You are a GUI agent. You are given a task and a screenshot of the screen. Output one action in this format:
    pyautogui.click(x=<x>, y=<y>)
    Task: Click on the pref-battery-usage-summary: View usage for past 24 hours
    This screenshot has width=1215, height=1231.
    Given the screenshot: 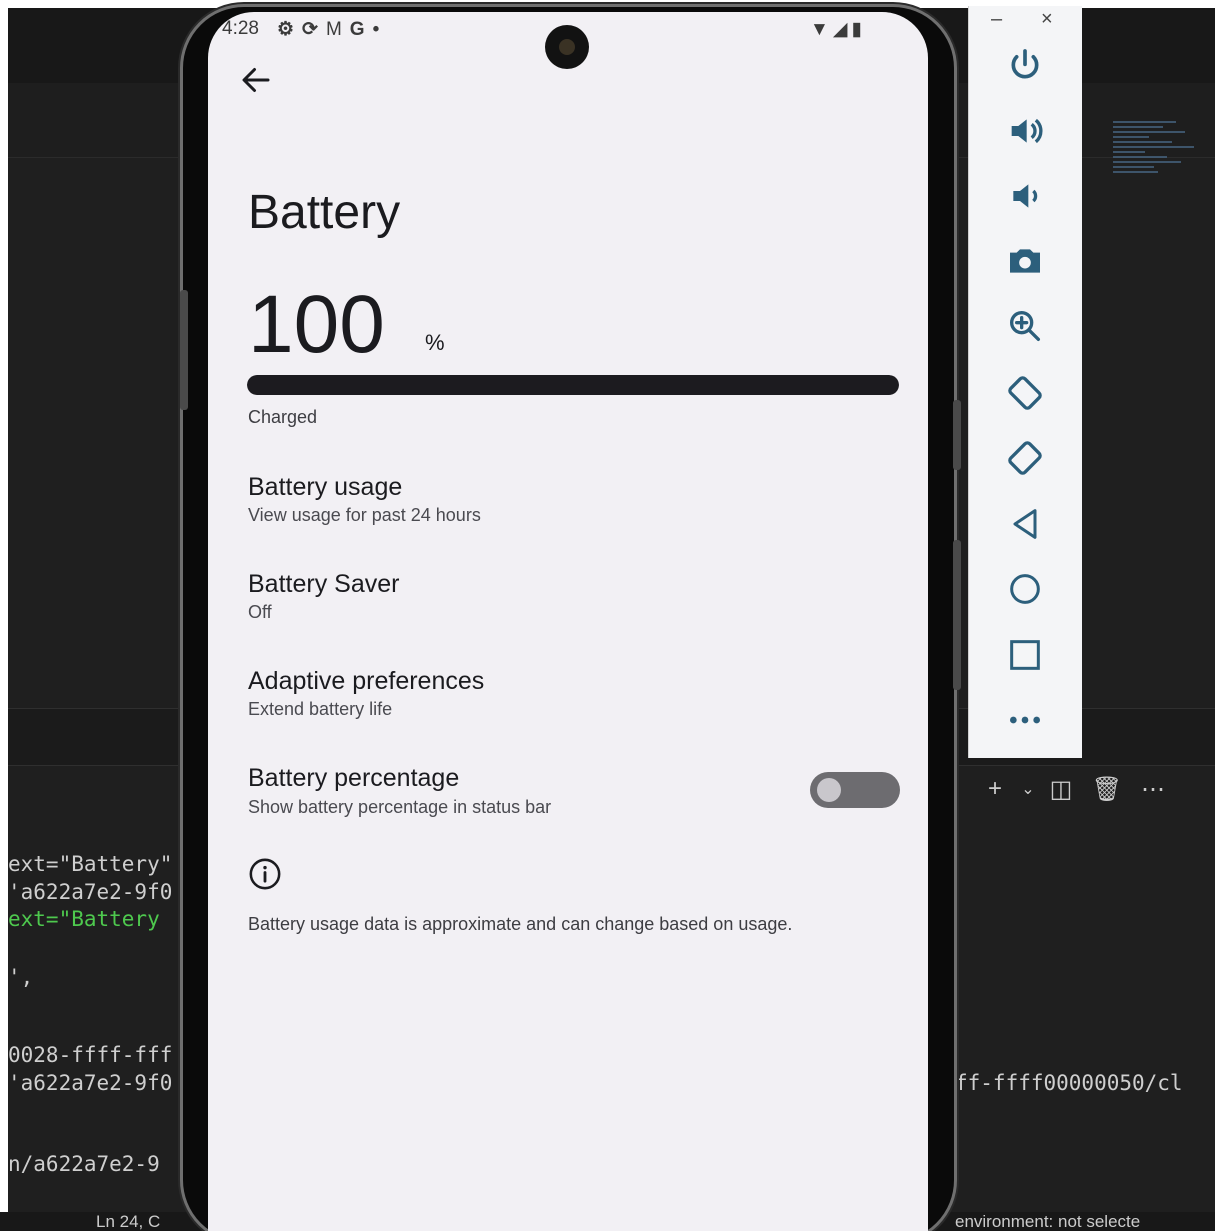 What is the action you would take?
    pyautogui.click(x=364, y=515)
    